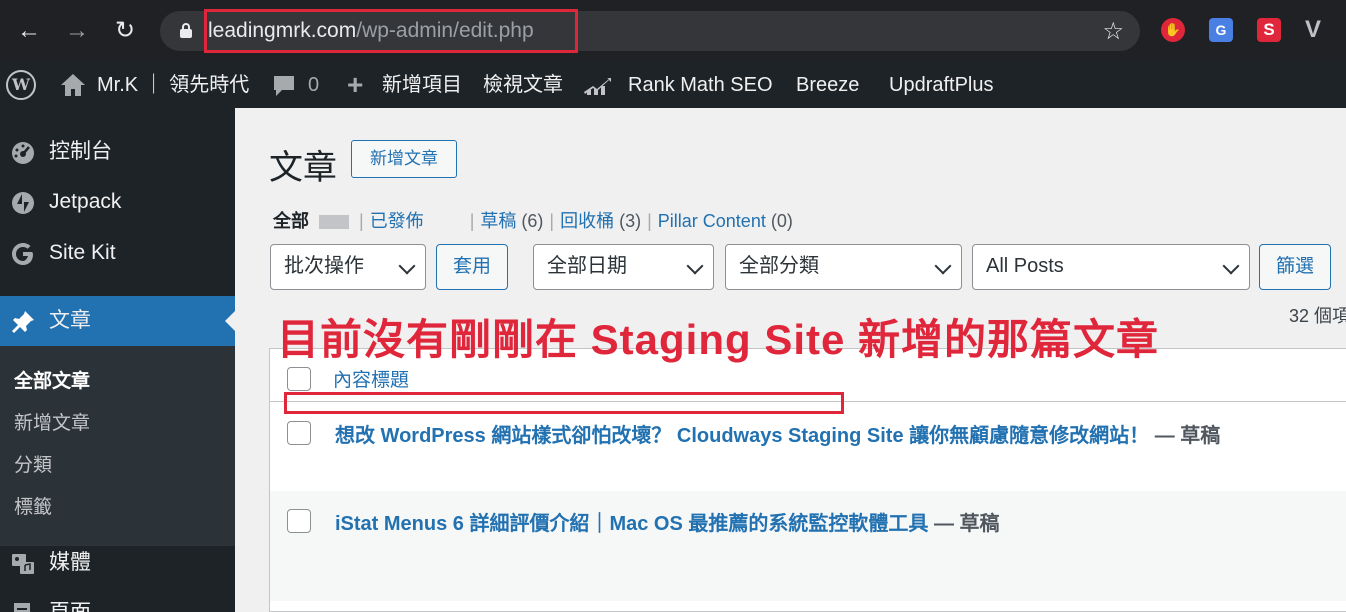 This screenshot has width=1346, height=612. I want to click on sidebar-item-posts: 文章, so click(117, 321).